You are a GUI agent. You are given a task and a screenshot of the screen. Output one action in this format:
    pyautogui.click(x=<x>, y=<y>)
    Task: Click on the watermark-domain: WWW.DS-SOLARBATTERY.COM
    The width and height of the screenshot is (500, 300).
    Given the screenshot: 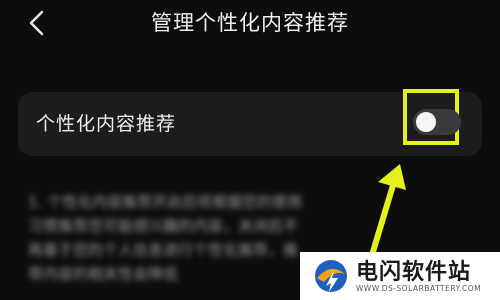 What is the action you would take?
    pyautogui.click(x=419, y=288)
    